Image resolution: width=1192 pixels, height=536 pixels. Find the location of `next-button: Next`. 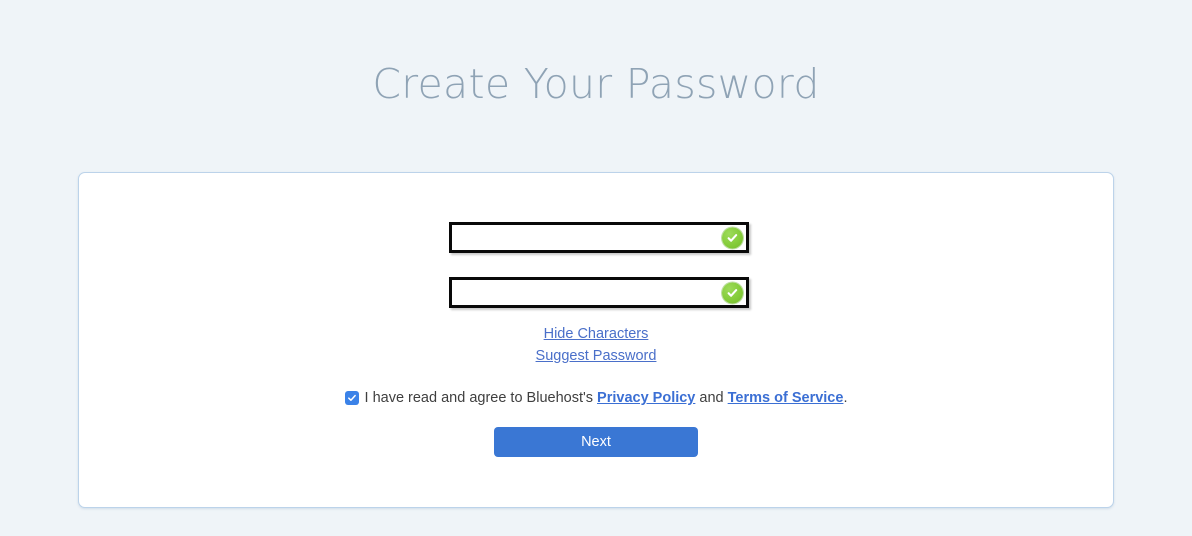

next-button: Next is located at coordinates (596, 442).